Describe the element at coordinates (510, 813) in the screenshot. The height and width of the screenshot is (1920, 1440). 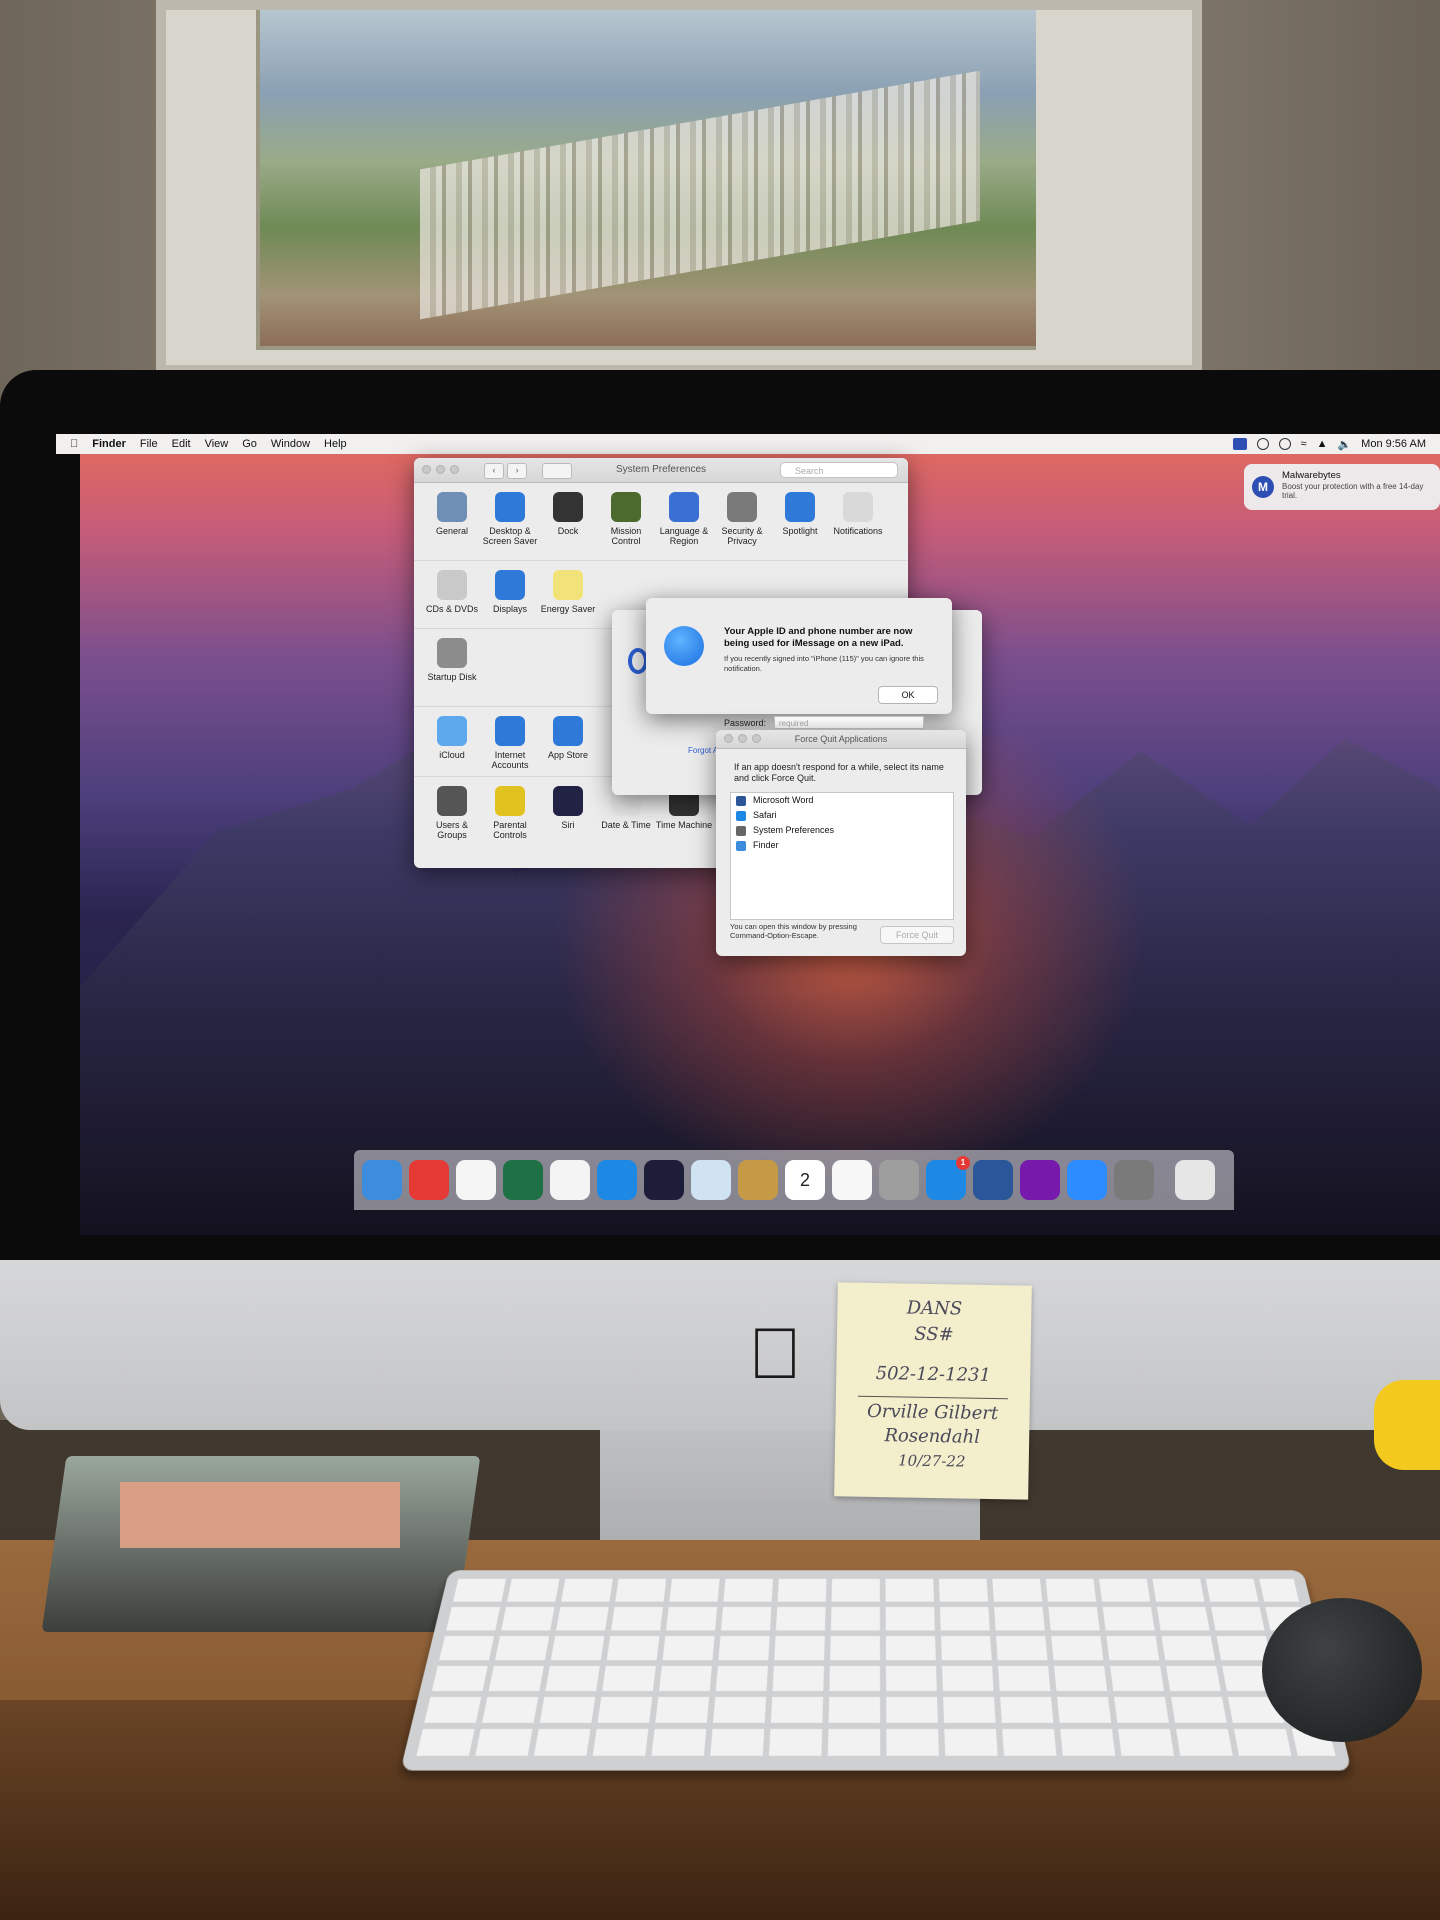
I see `pref-parental: Parental Controls` at that location.